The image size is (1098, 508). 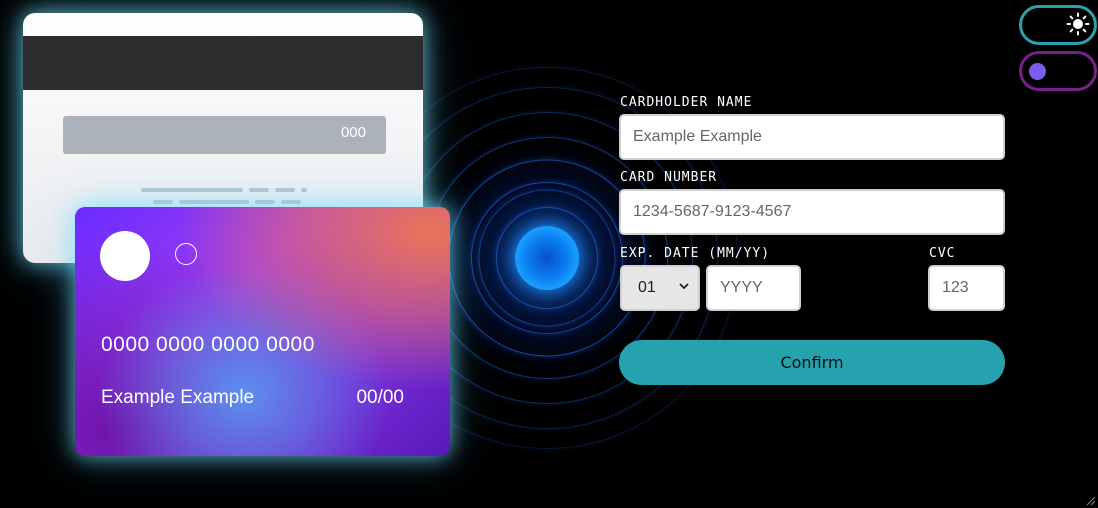 I want to click on exp-month-select: 01, so click(x=660, y=288).